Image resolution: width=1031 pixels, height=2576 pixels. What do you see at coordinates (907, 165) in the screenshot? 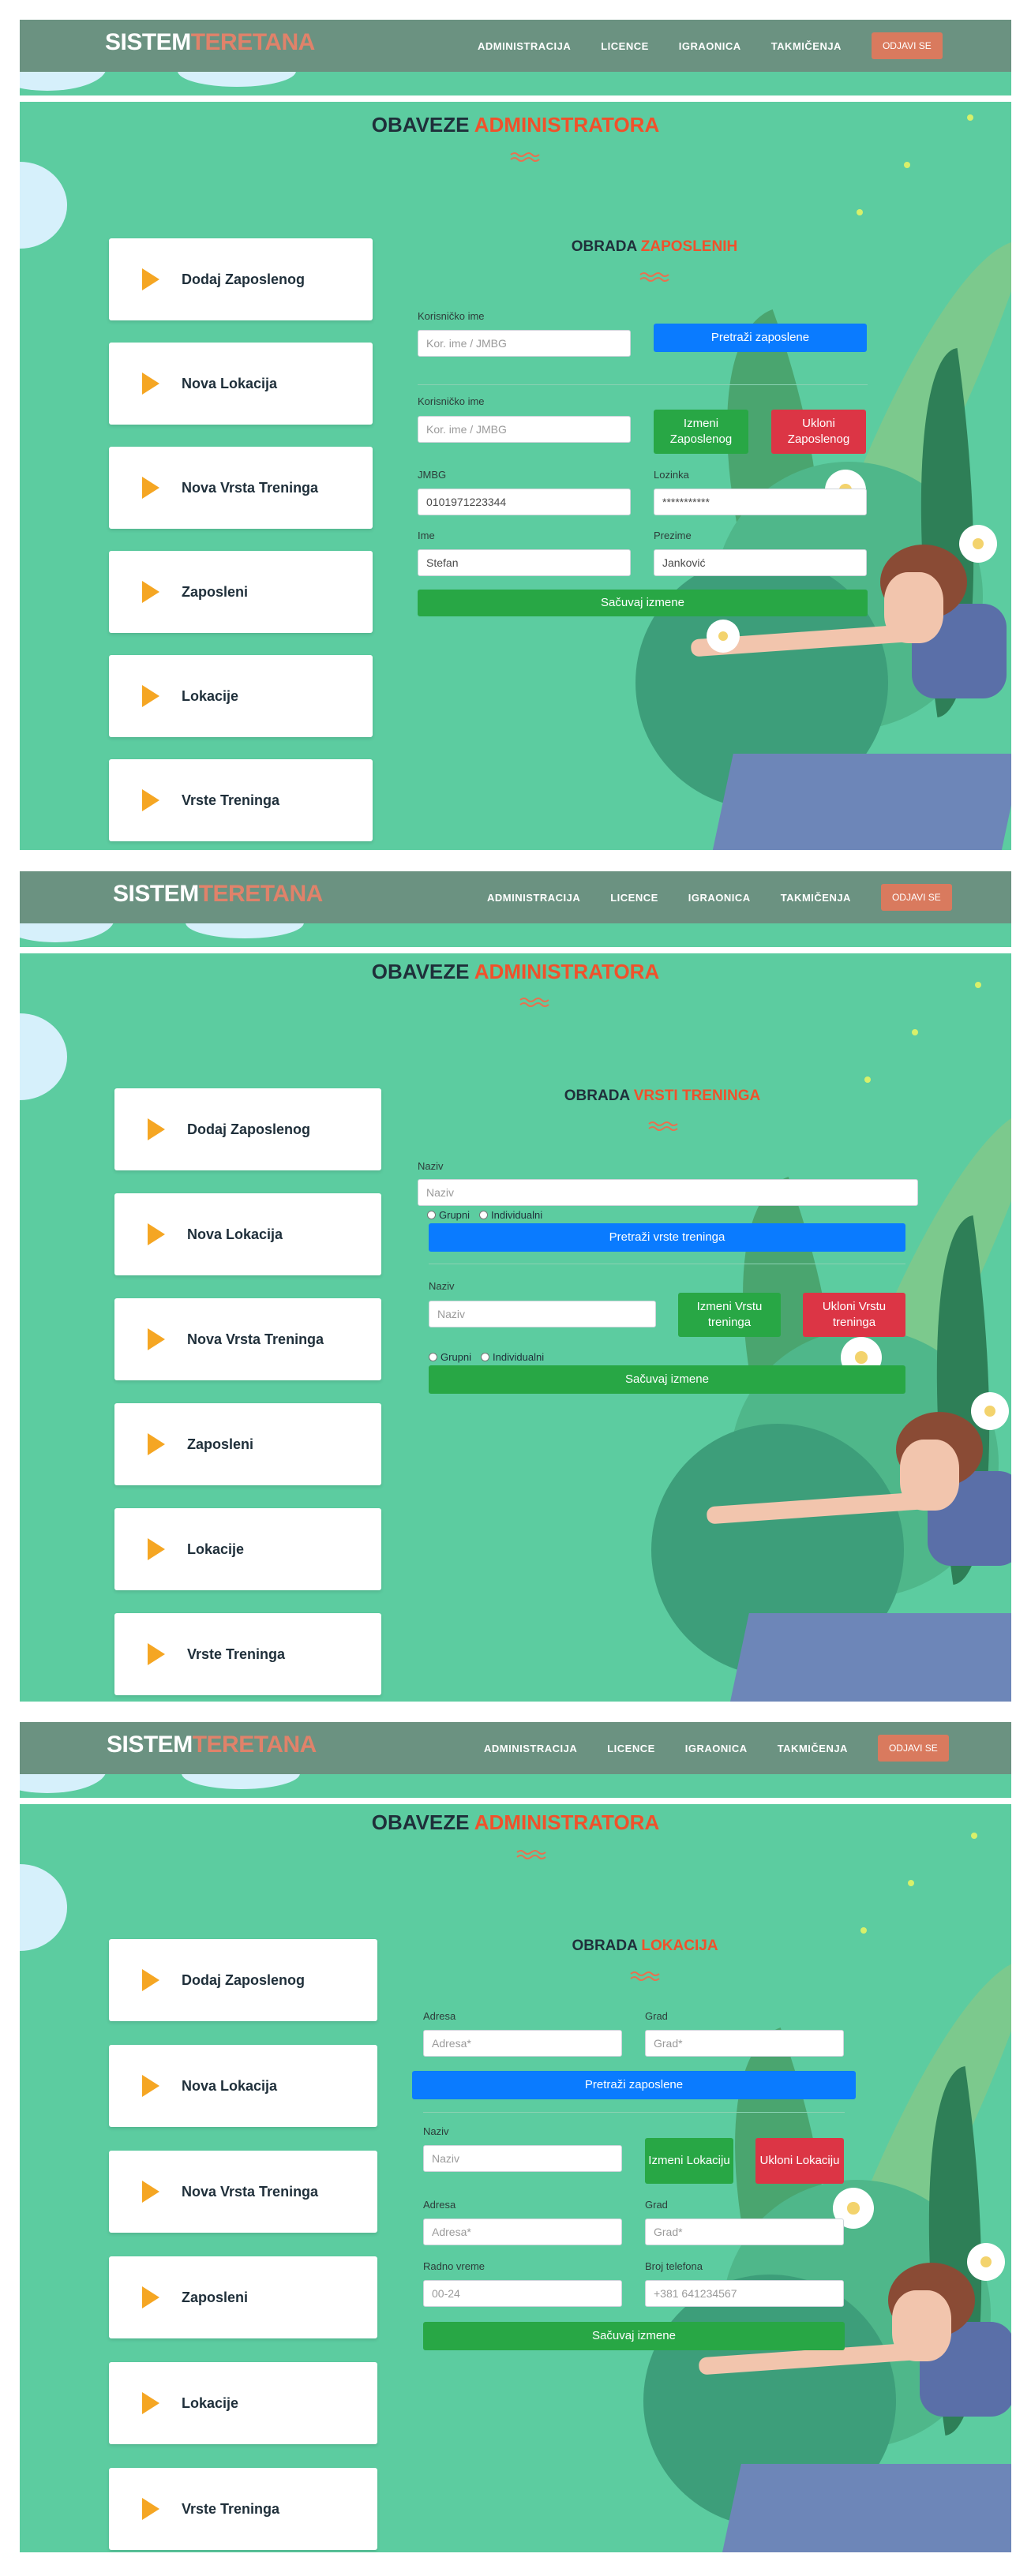
I see `dot-decoration` at bounding box center [907, 165].